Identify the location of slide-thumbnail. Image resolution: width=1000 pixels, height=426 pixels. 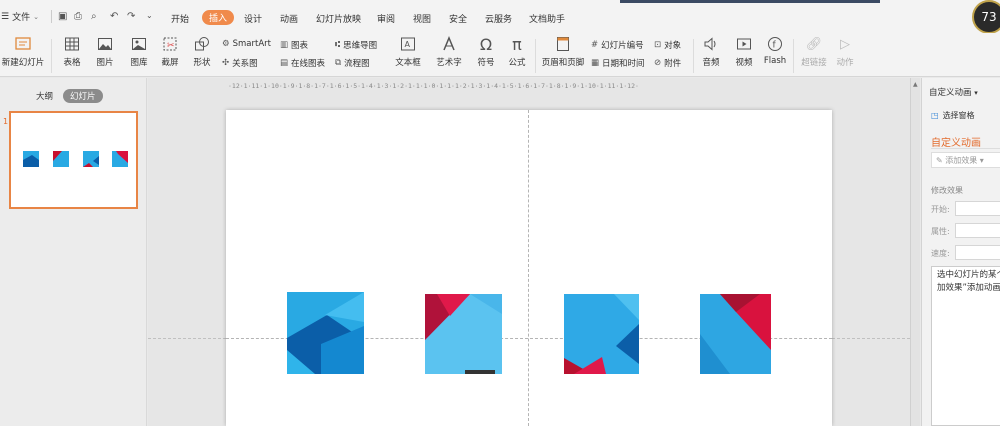
(73, 160).